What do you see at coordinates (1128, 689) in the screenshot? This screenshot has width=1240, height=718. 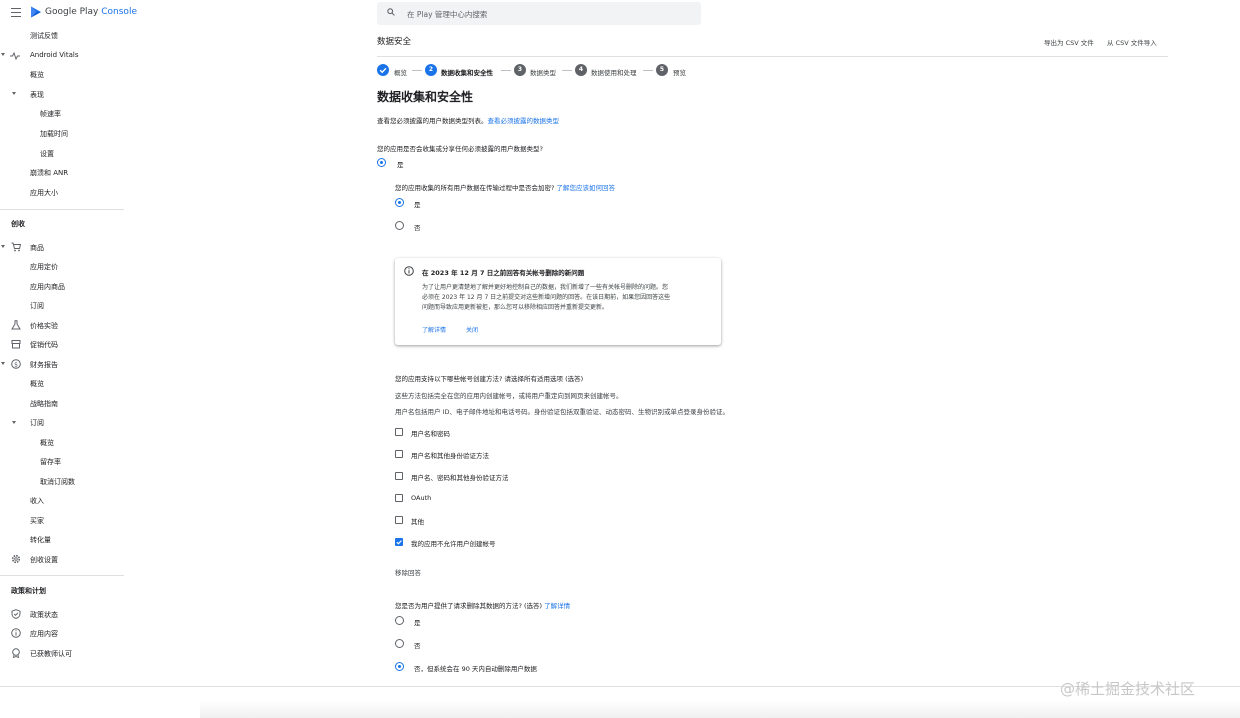 I see `watermark: @稀土掘金技术社区` at bounding box center [1128, 689].